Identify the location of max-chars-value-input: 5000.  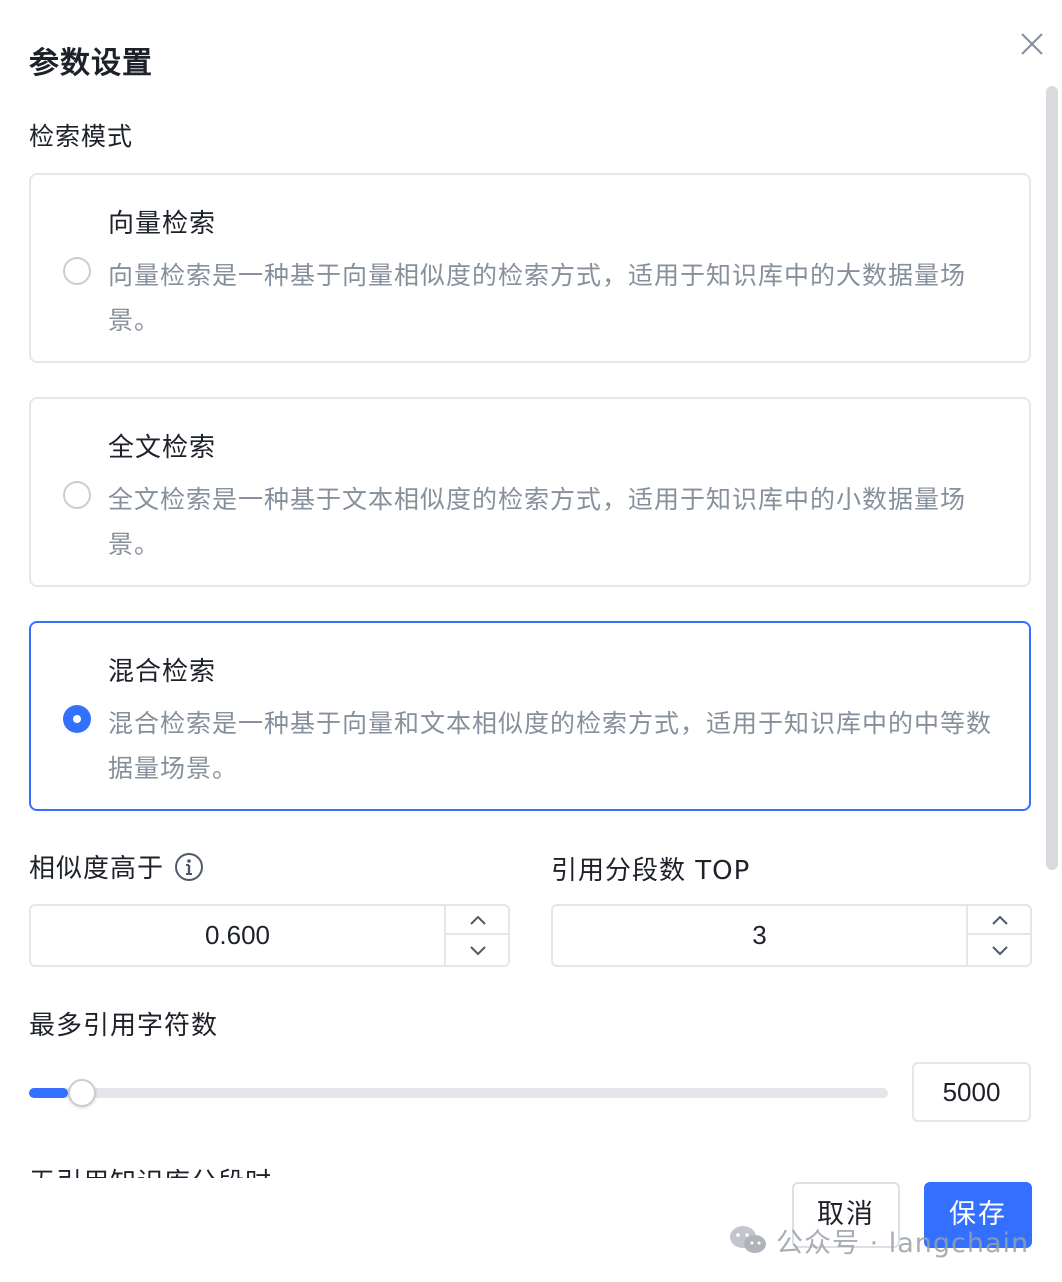
(971, 1092).